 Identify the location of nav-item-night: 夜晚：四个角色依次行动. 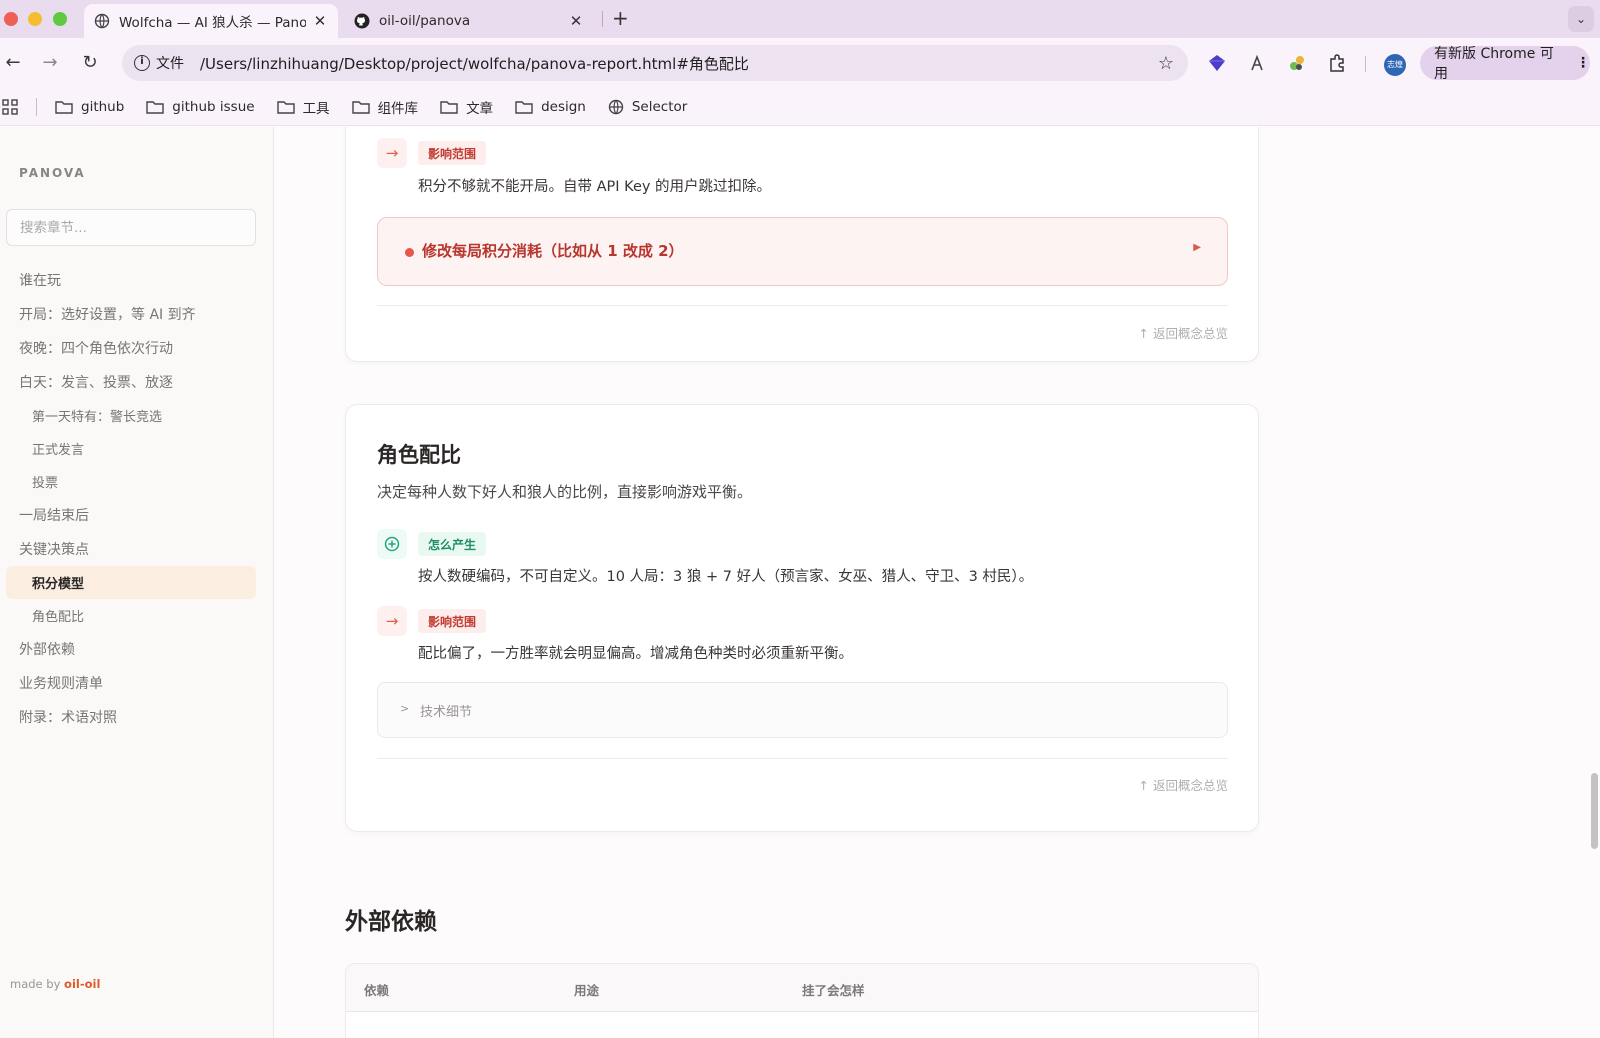
(131, 348).